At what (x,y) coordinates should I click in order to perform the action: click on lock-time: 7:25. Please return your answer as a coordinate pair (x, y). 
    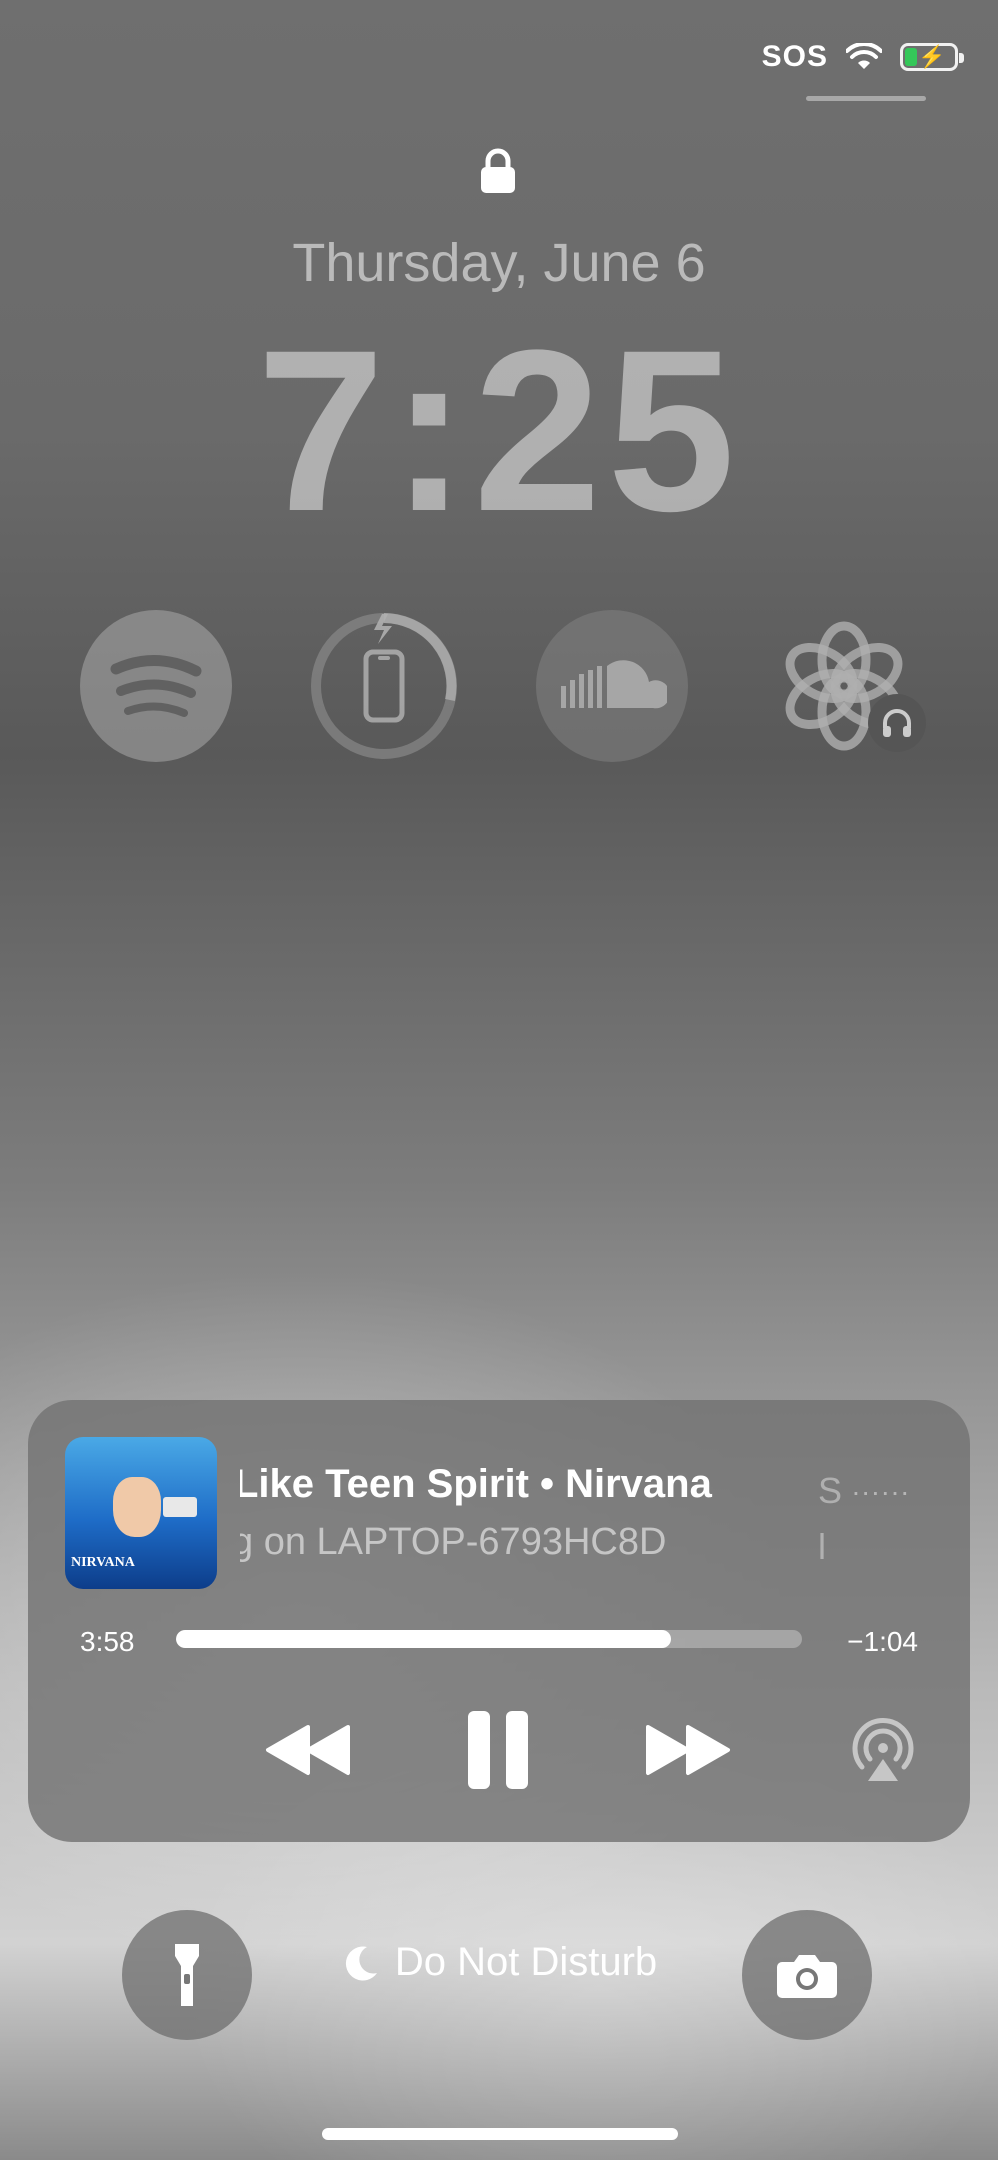
    Looking at the image, I should click on (499, 430).